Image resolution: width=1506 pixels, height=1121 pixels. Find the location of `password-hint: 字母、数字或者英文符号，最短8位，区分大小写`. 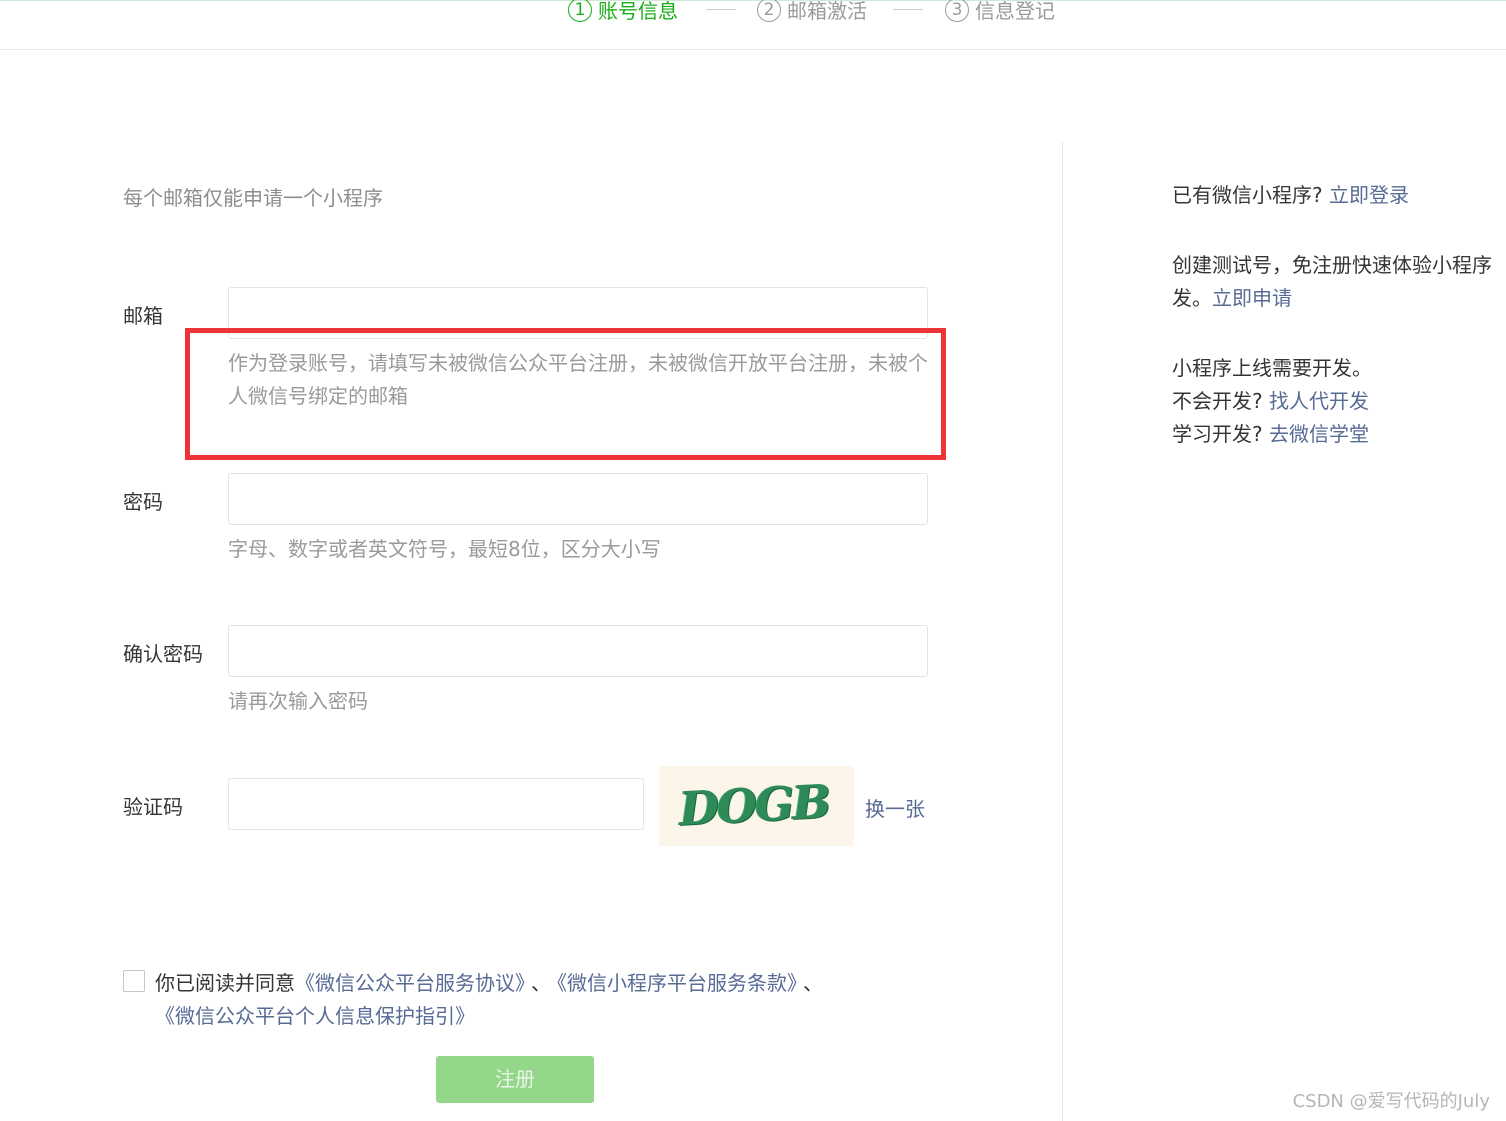

password-hint: 字母、数字或者英文符号，最短8位，区分大小写 is located at coordinates (444, 549).